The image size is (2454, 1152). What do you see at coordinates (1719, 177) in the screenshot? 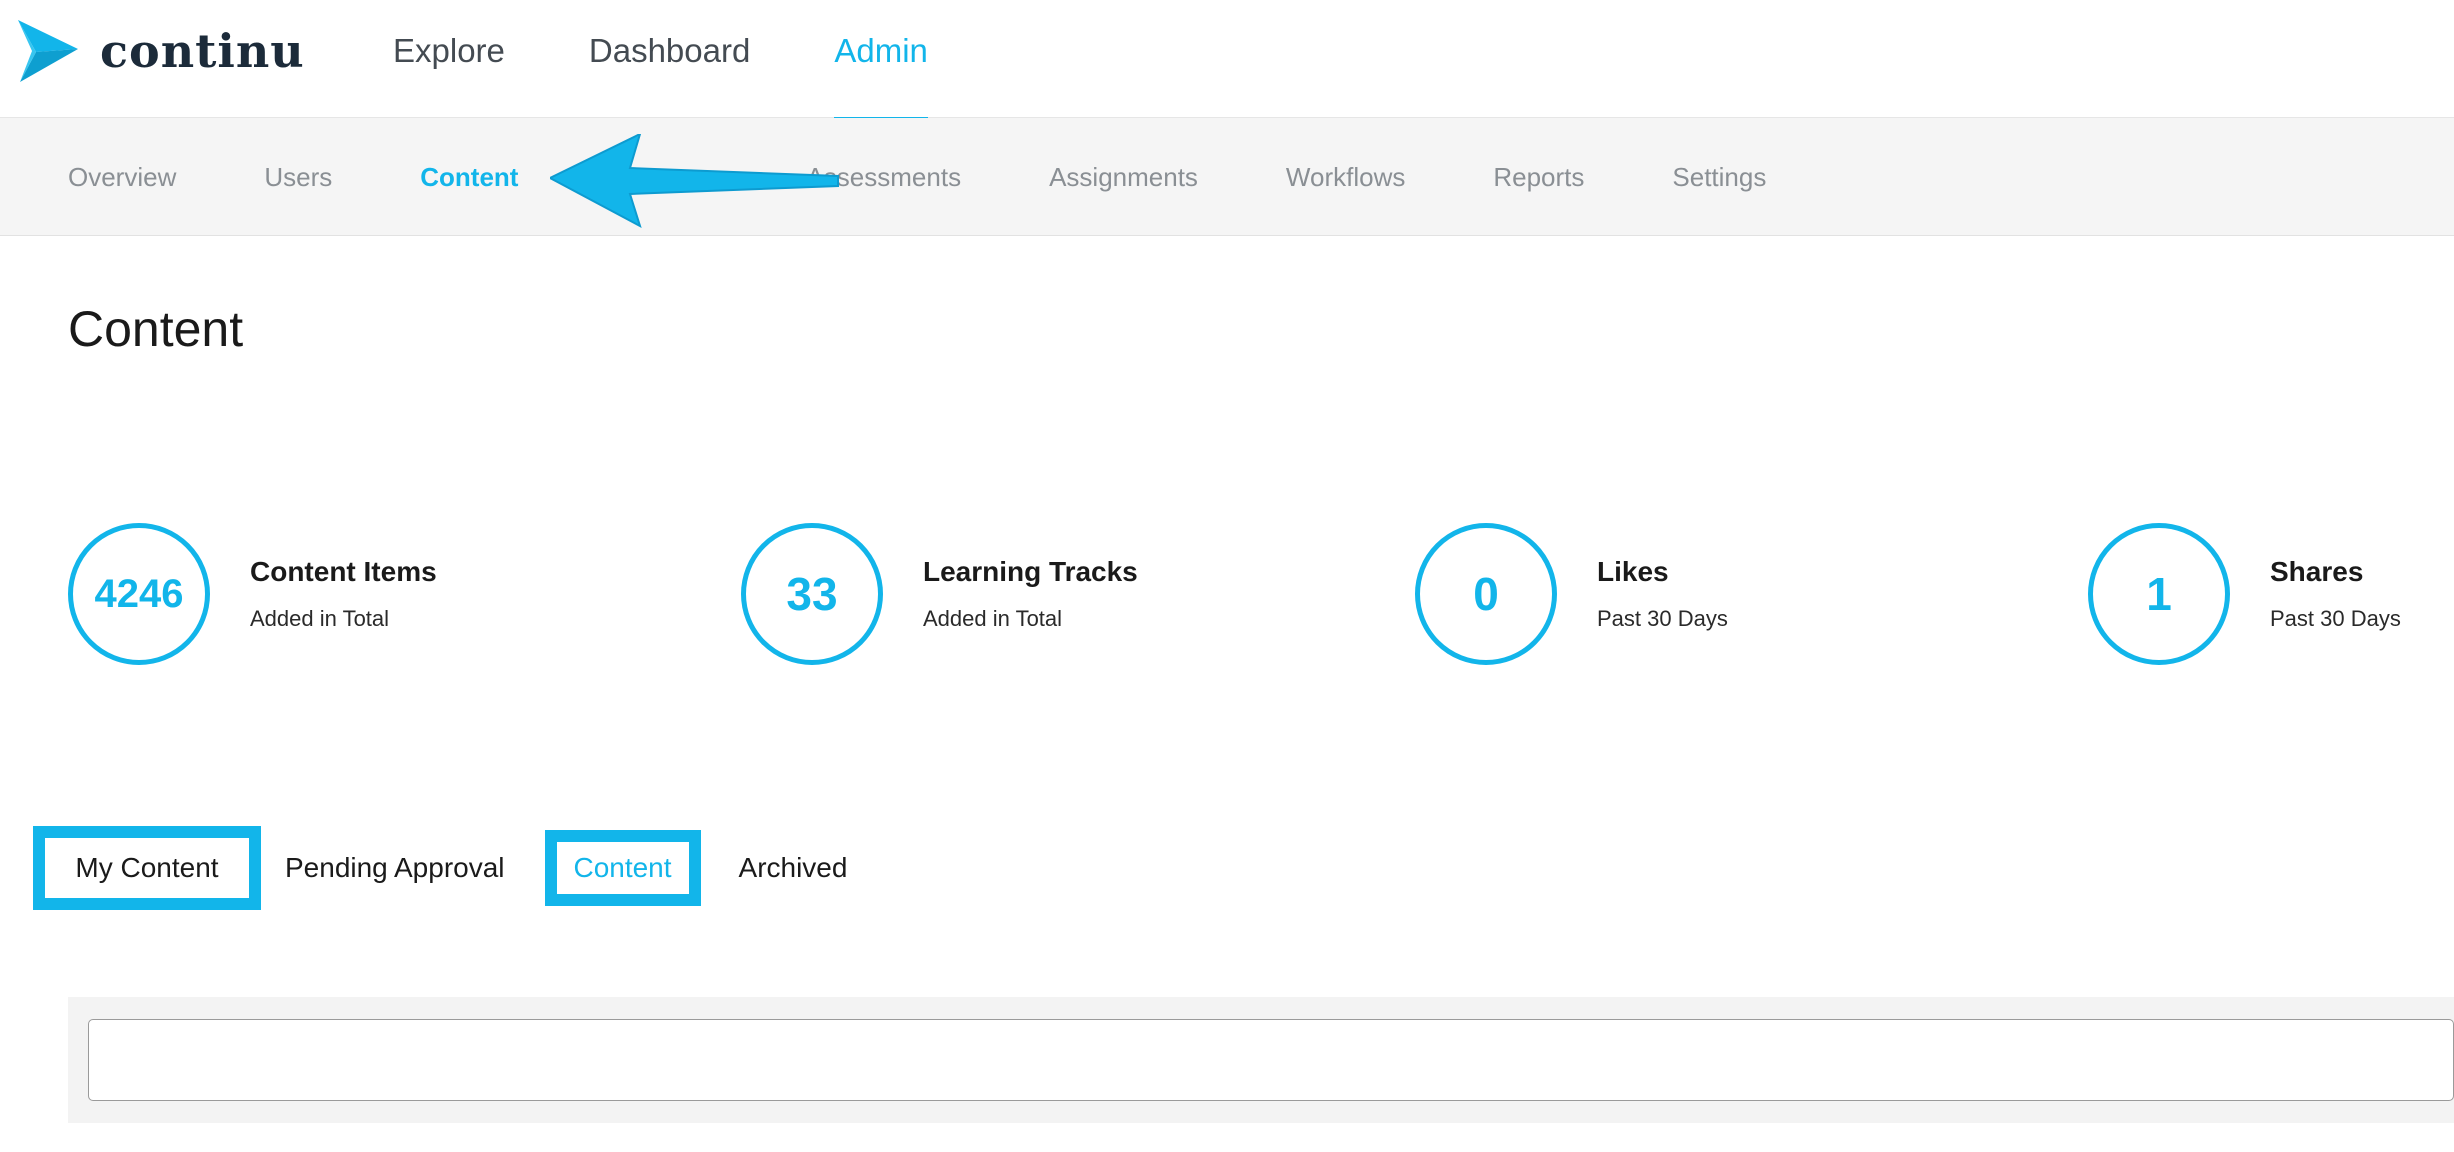
I see `sub-nav-settings: Settings` at bounding box center [1719, 177].